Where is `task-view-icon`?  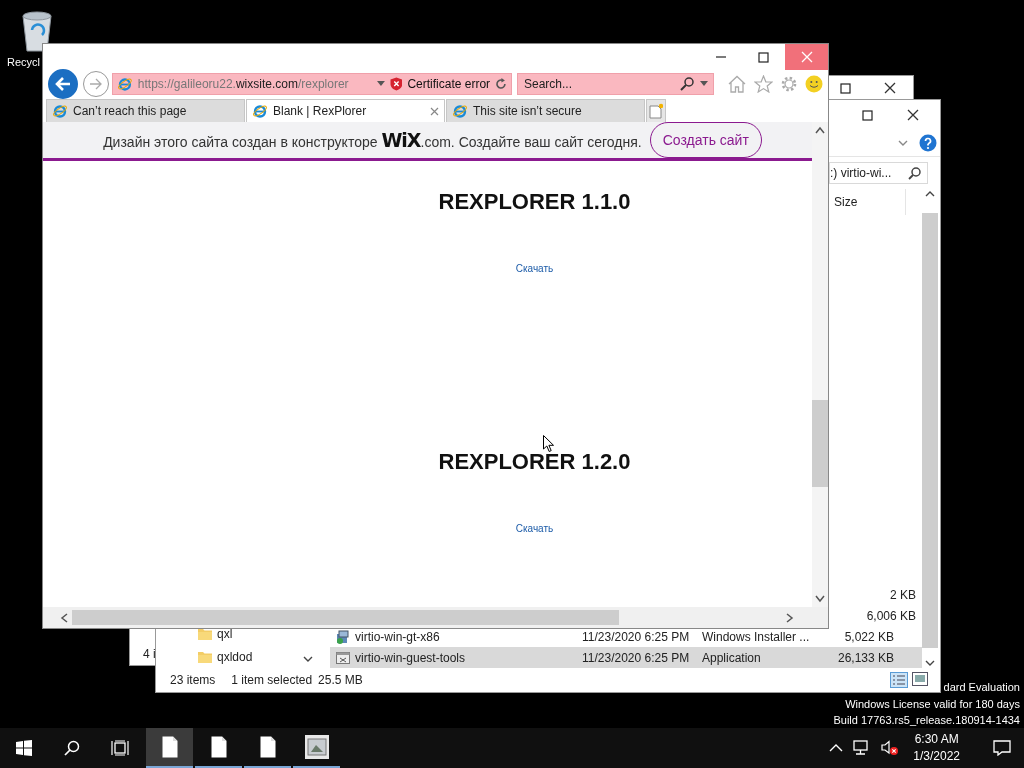 task-view-icon is located at coordinates (120, 748).